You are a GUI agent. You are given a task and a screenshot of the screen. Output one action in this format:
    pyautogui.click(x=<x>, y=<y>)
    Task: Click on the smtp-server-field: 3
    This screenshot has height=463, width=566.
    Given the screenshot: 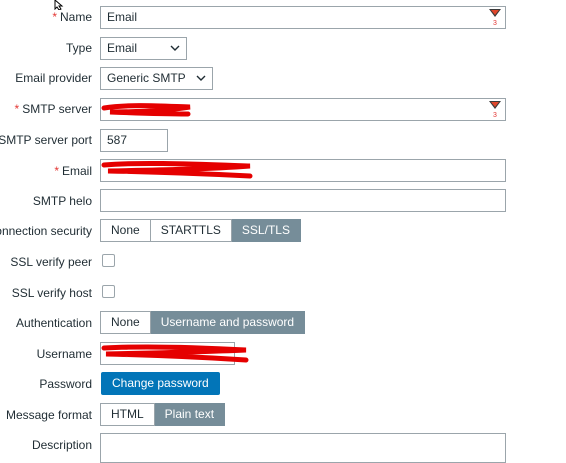 What is the action you would take?
    pyautogui.click(x=303, y=109)
    